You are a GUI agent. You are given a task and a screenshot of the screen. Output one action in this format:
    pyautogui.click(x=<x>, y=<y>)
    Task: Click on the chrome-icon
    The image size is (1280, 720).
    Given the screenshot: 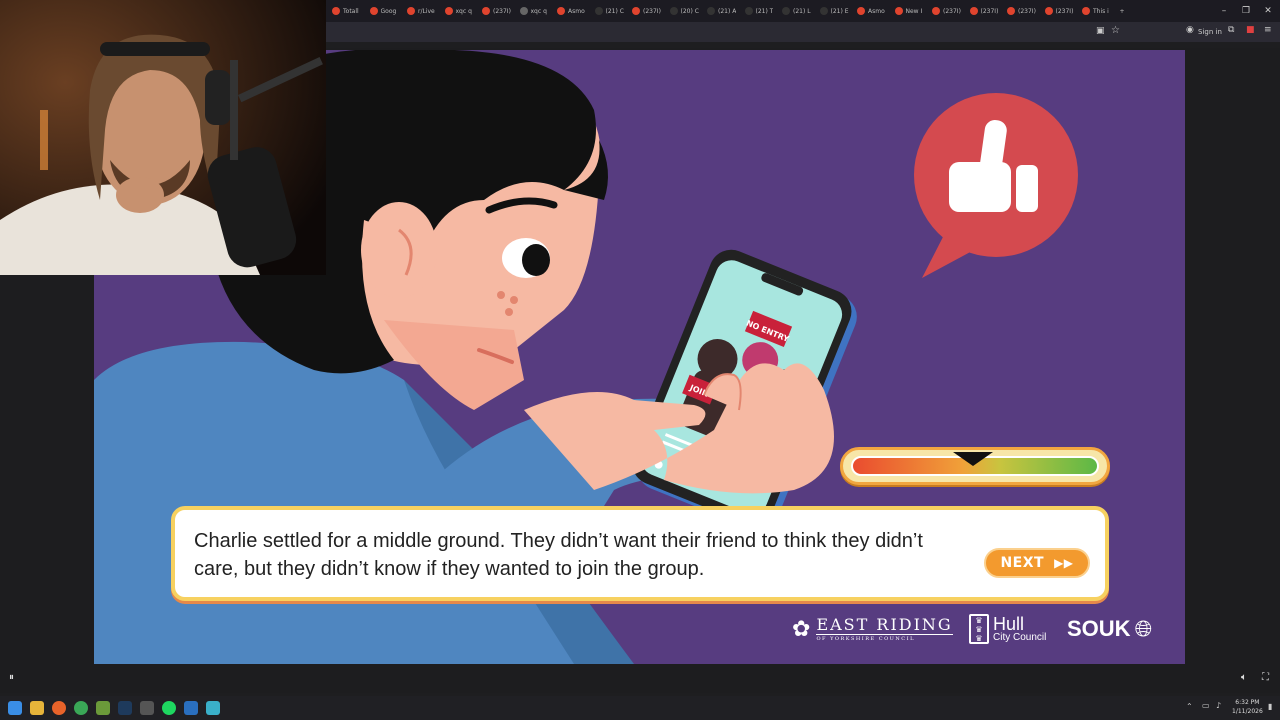 What is the action you would take?
    pyautogui.click(x=81, y=708)
    